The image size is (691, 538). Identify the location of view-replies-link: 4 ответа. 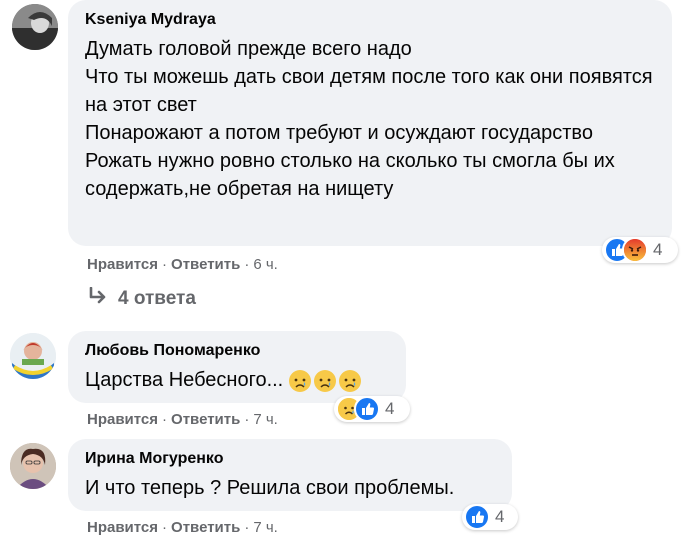
(142, 298).